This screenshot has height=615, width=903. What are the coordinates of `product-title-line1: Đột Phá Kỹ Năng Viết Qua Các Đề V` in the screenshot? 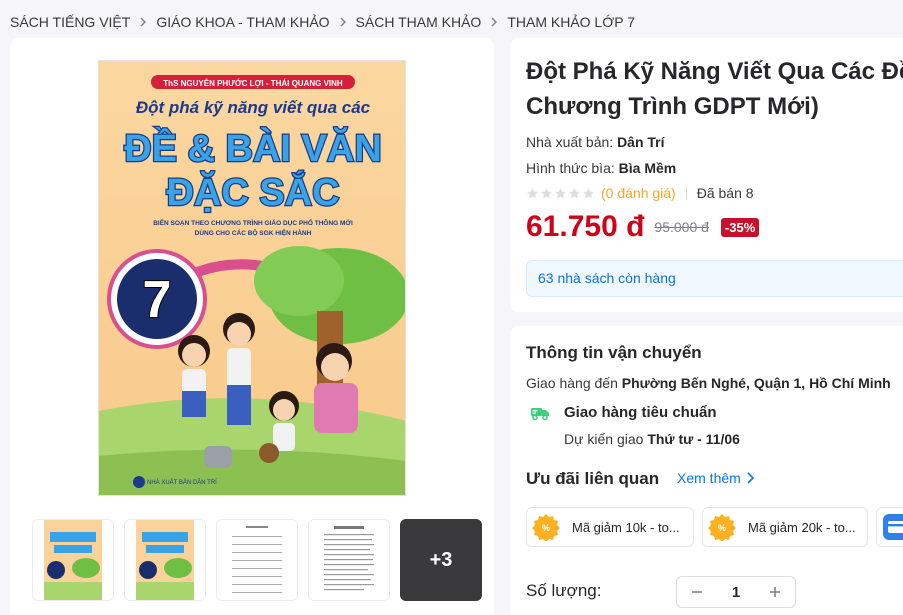 It's located at (714, 71).